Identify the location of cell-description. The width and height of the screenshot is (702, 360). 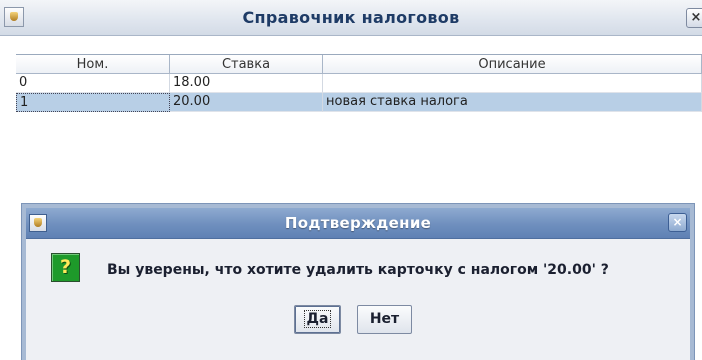
(512, 83).